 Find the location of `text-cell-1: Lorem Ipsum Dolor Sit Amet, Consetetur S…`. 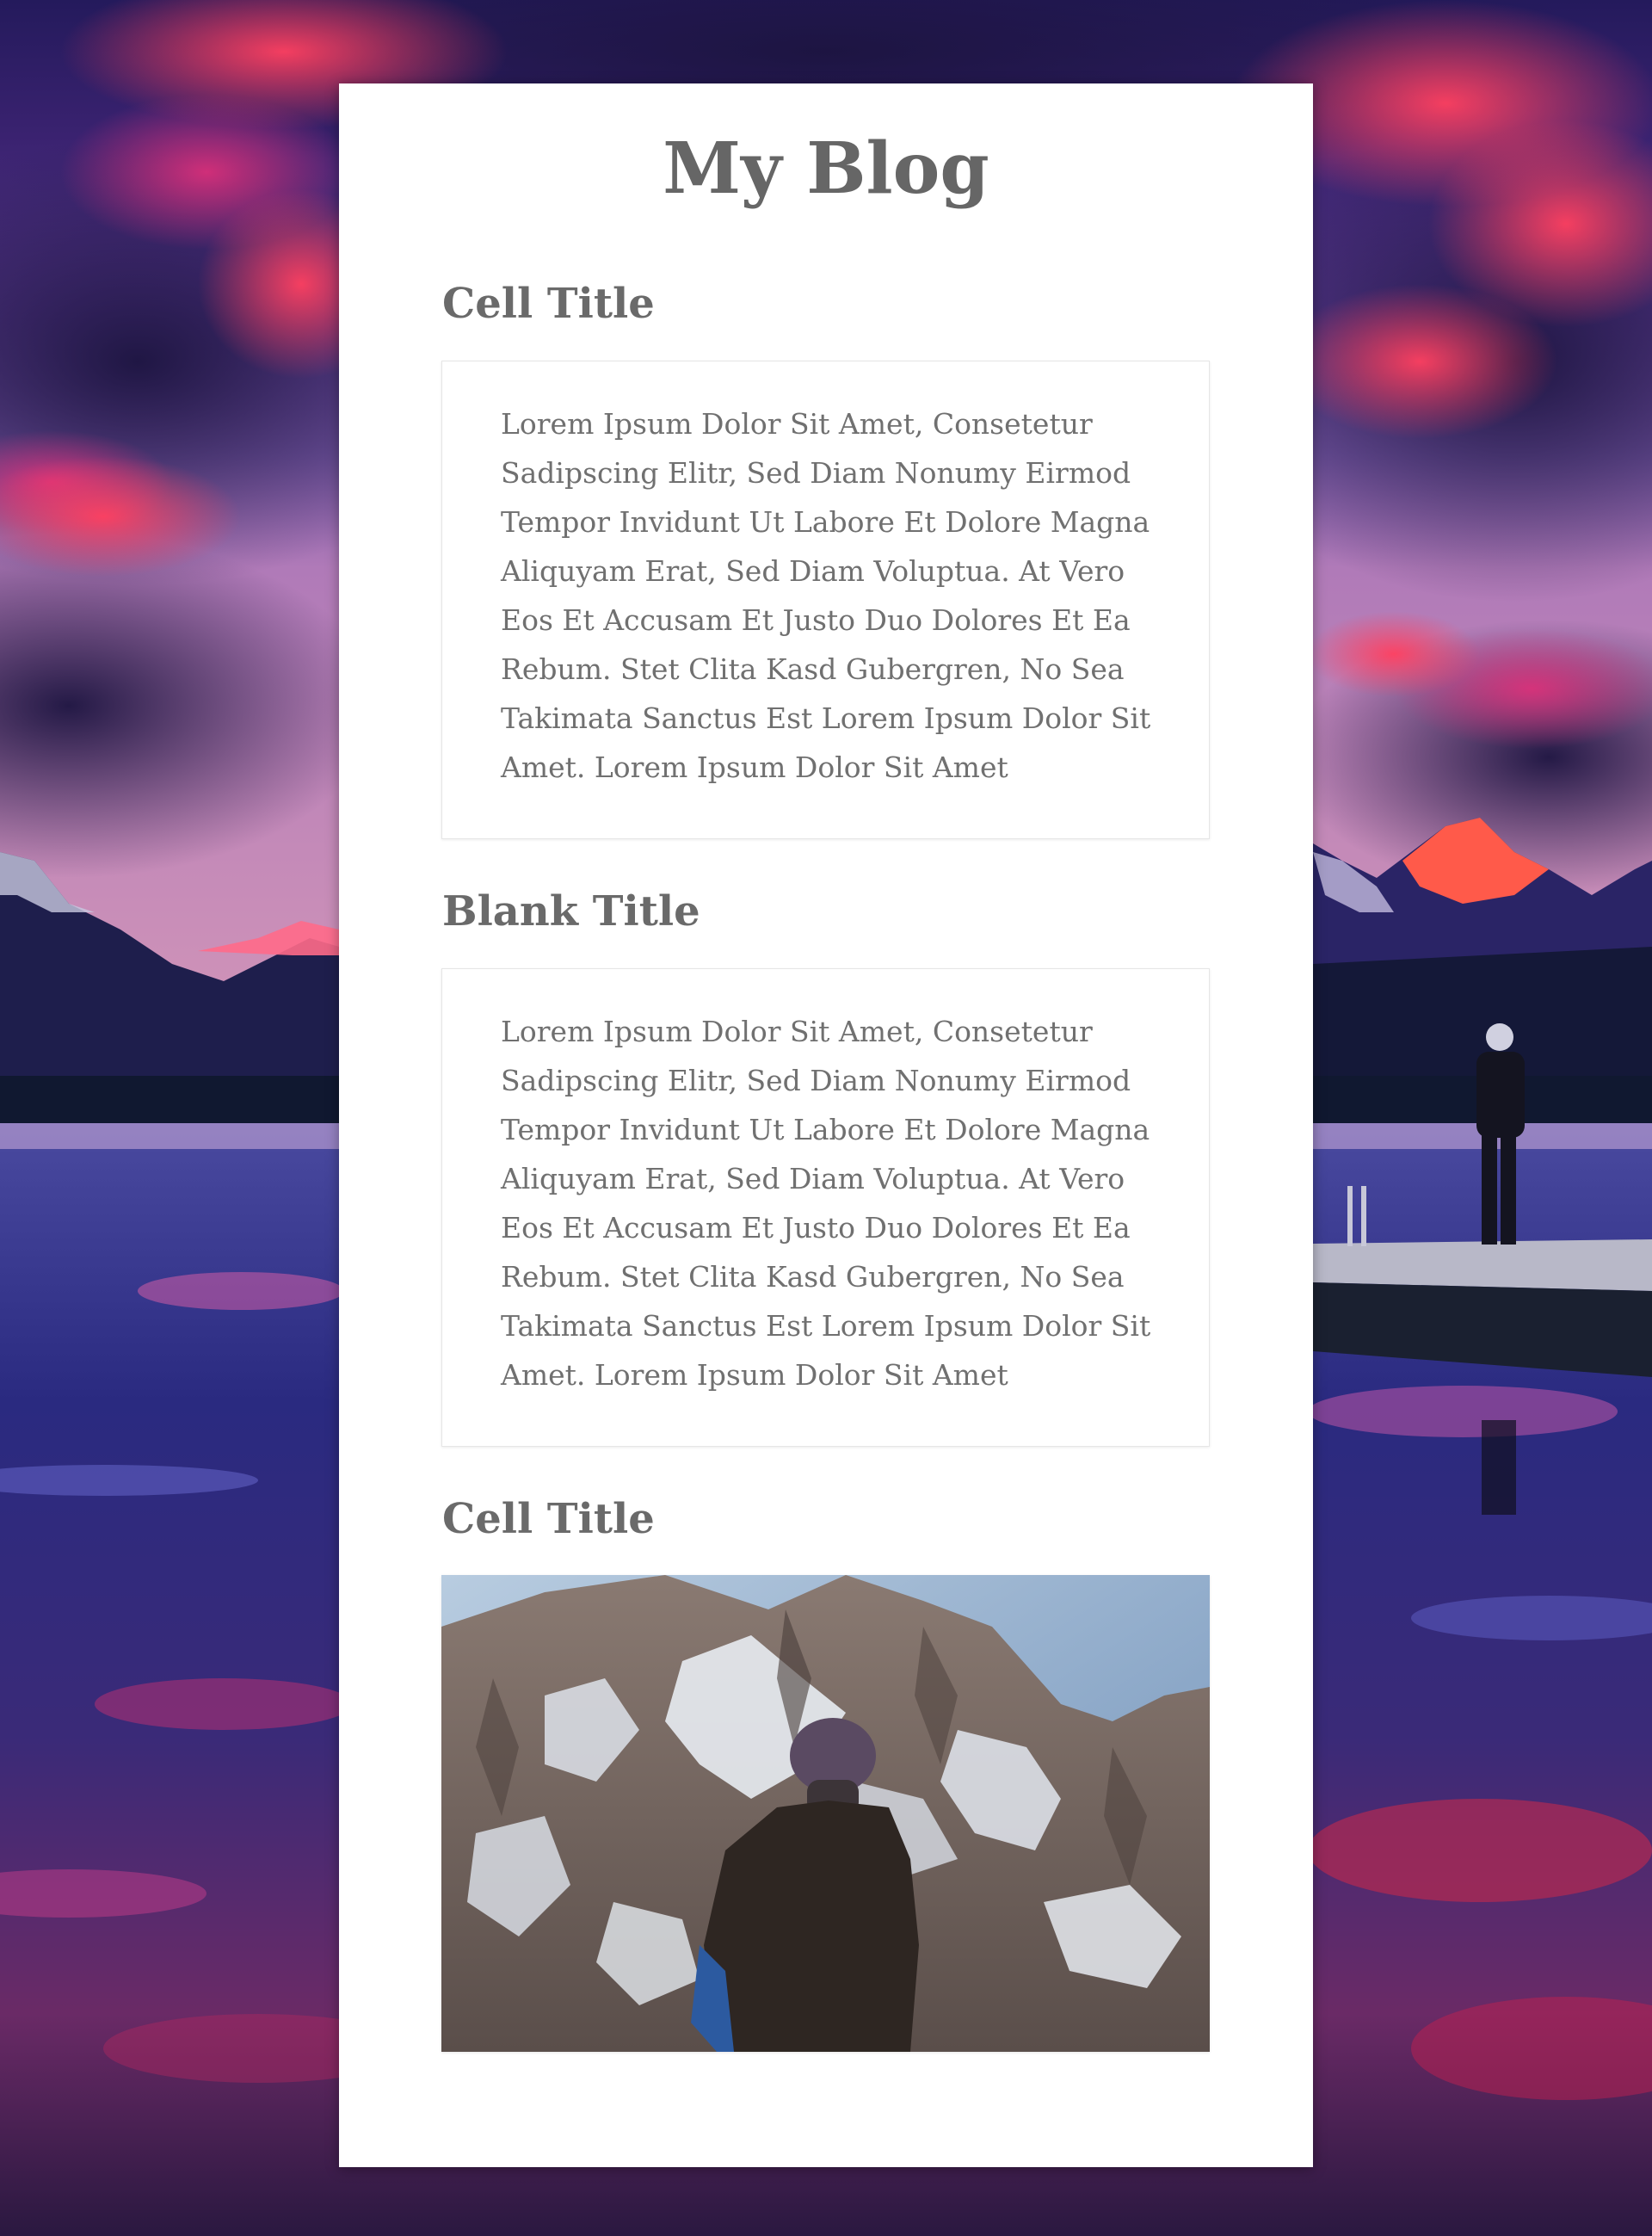

text-cell-1: Lorem Ipsum Dolor Sit Amet, Consetetur S… is located at coordinates (825, 600).